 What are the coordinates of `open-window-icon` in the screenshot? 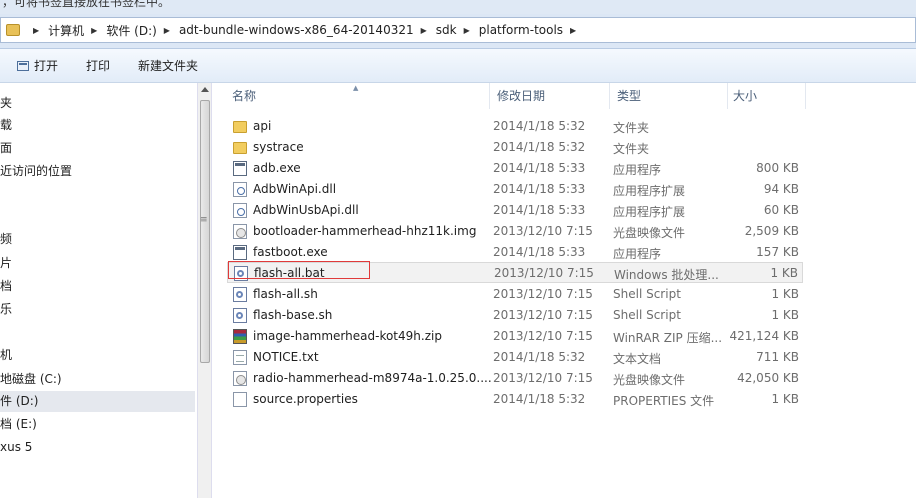 It's located at (23, 65).